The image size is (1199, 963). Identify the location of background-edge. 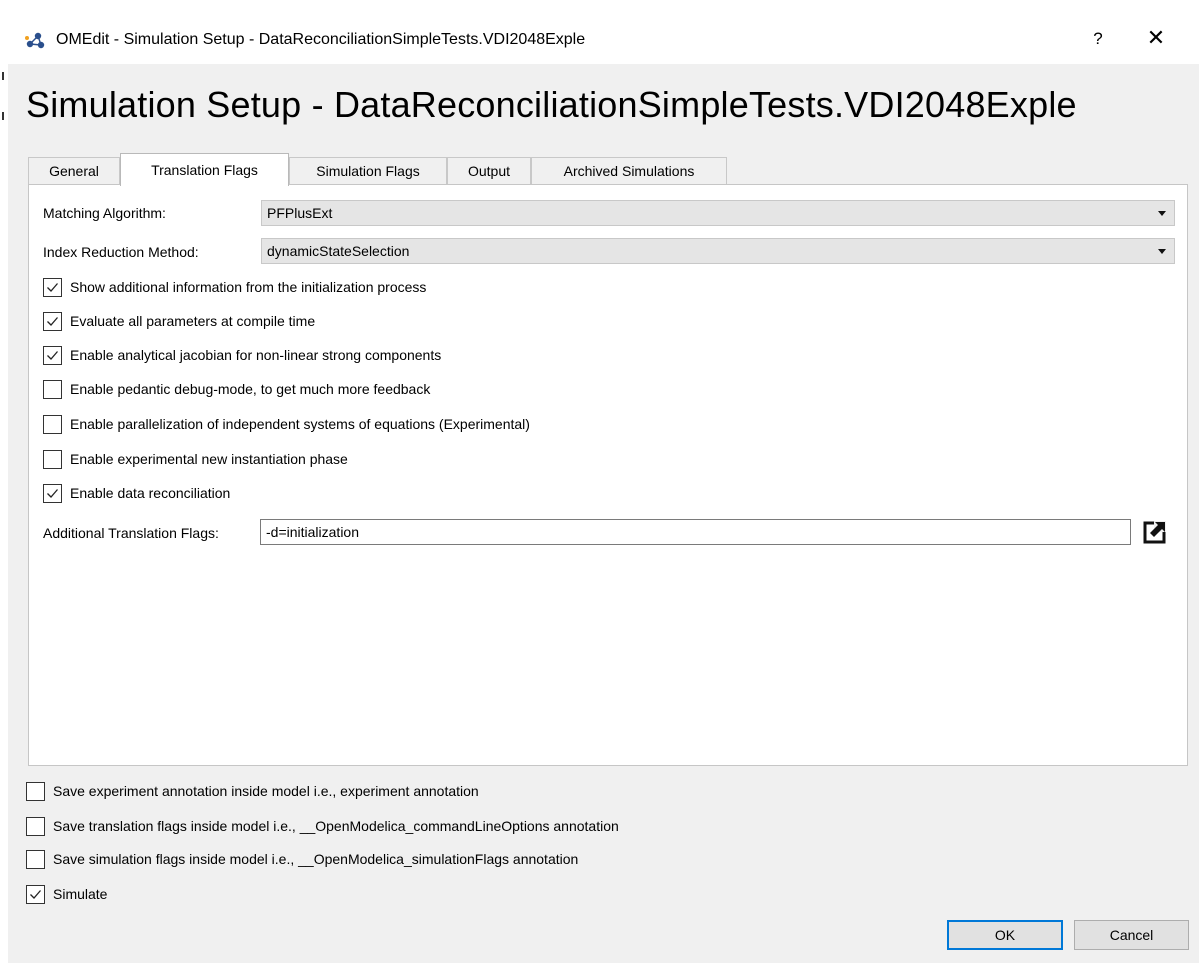
(4, 481).